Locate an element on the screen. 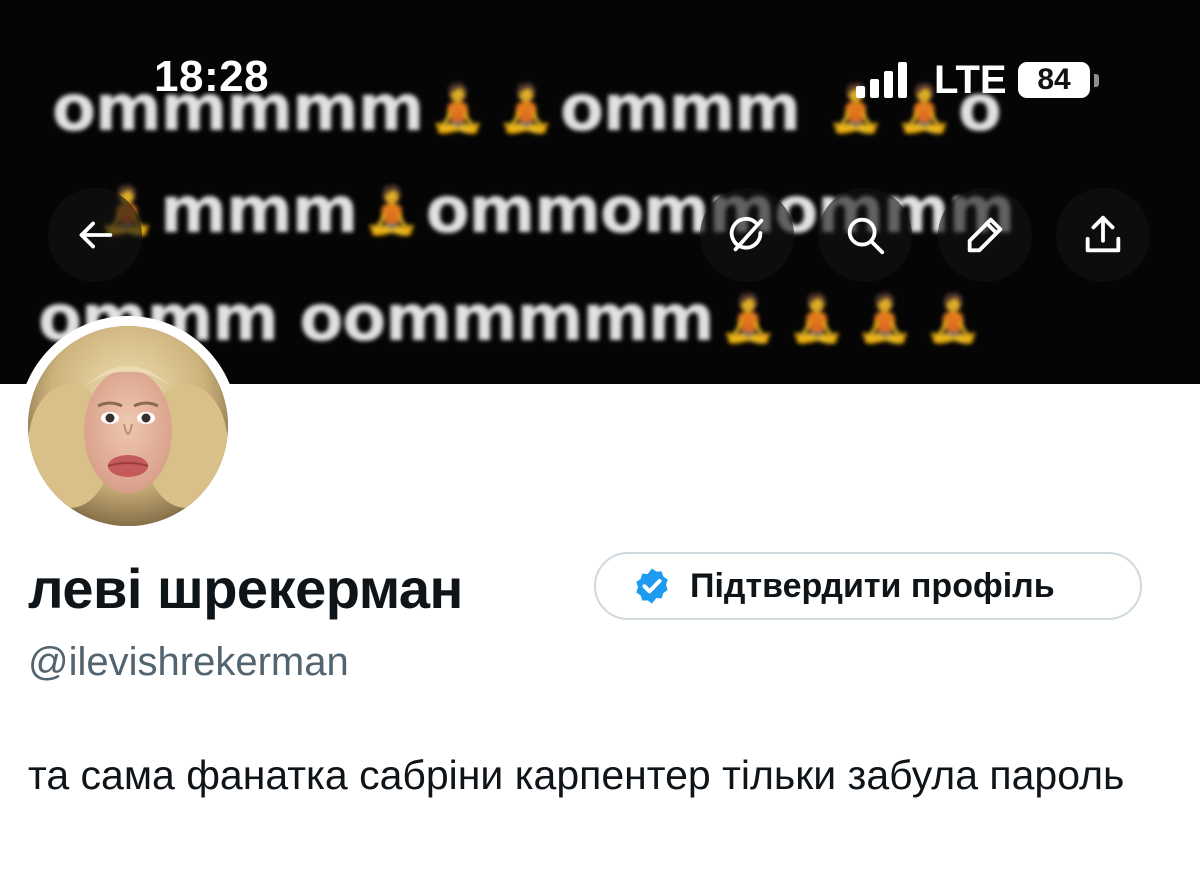  battery-icon: 84 is located at coordinates (1054, 80).